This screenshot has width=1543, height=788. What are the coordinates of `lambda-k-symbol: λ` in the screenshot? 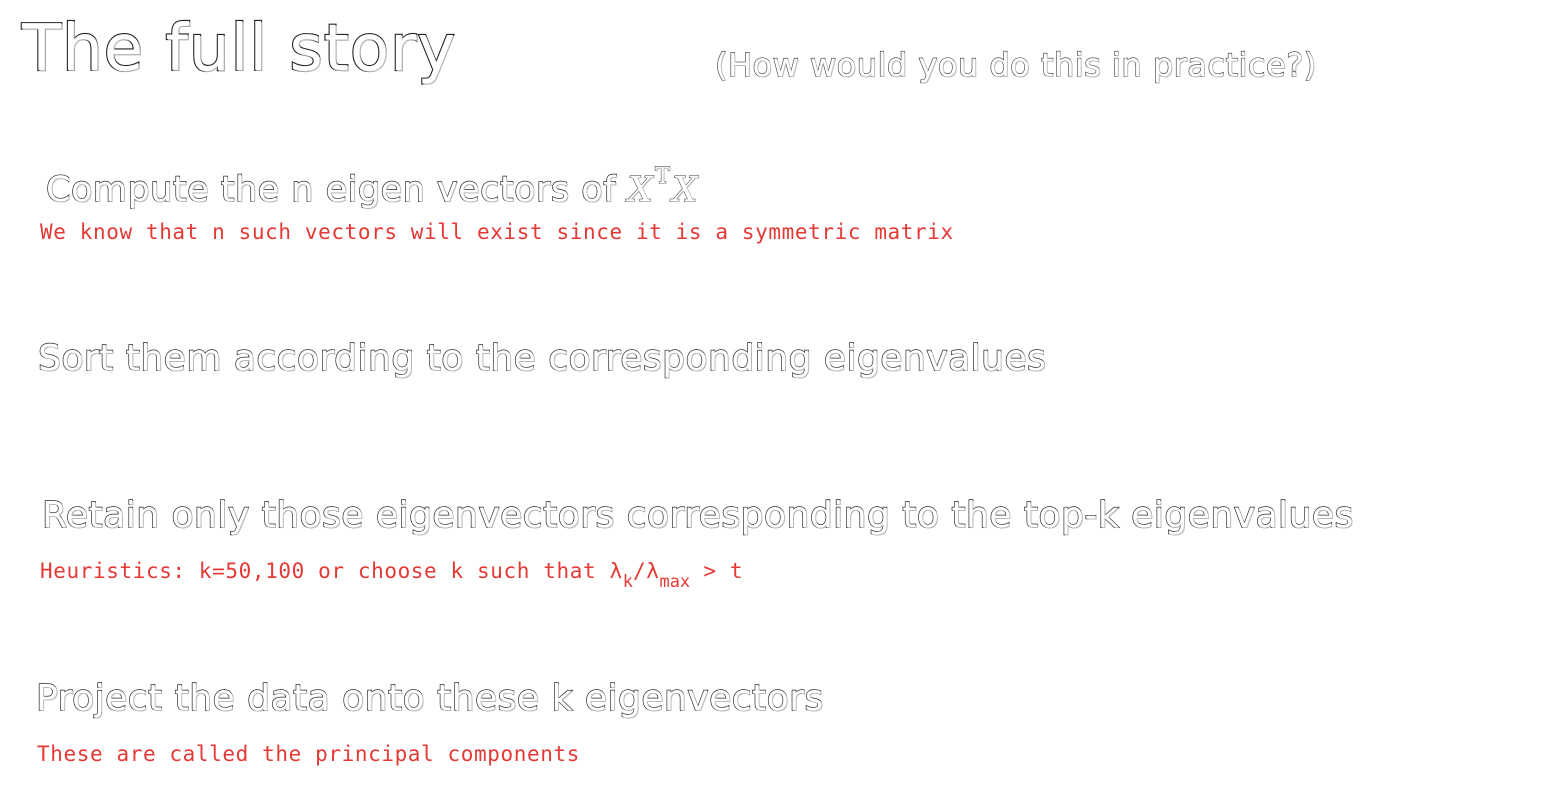 It's located at (616, 571).